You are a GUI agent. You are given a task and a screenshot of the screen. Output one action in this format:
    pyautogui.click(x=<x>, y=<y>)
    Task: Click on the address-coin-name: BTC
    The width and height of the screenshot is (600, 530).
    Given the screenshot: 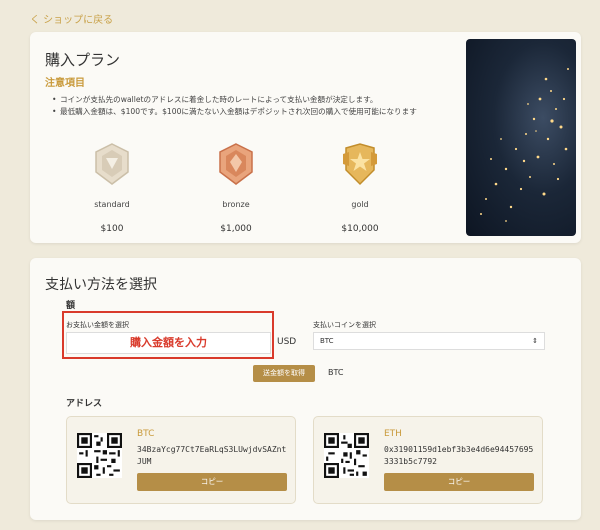 What is the action you would take?
    pyautogui.click(x=146, y=434)
    